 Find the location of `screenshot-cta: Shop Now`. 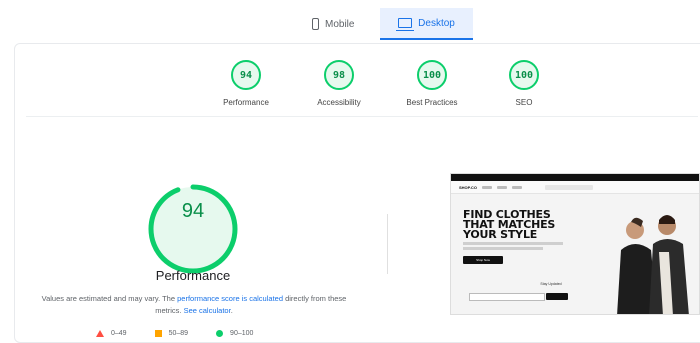

screenshot-cta: Shop Now is located at coordinates (483, 260).